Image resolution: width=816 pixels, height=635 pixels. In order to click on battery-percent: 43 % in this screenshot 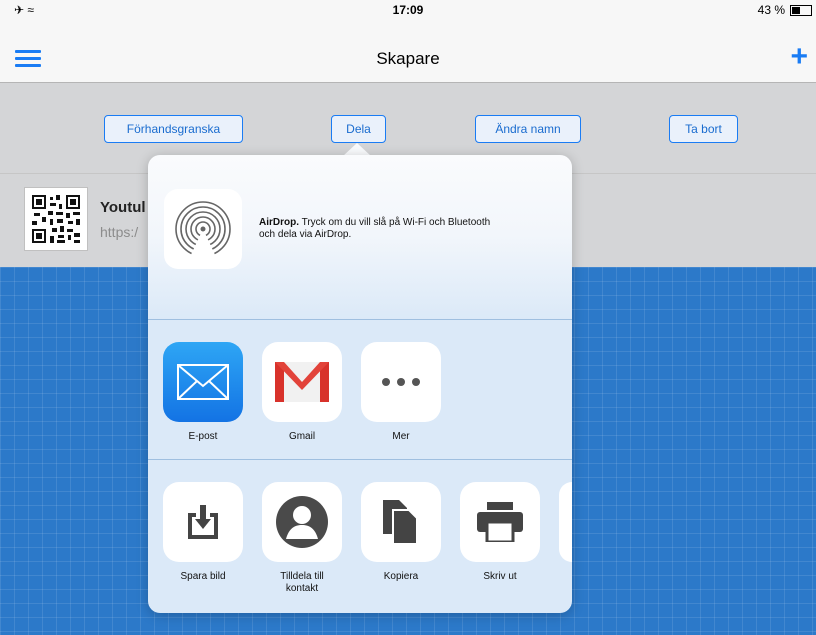, I will do `click(771, 10)`.